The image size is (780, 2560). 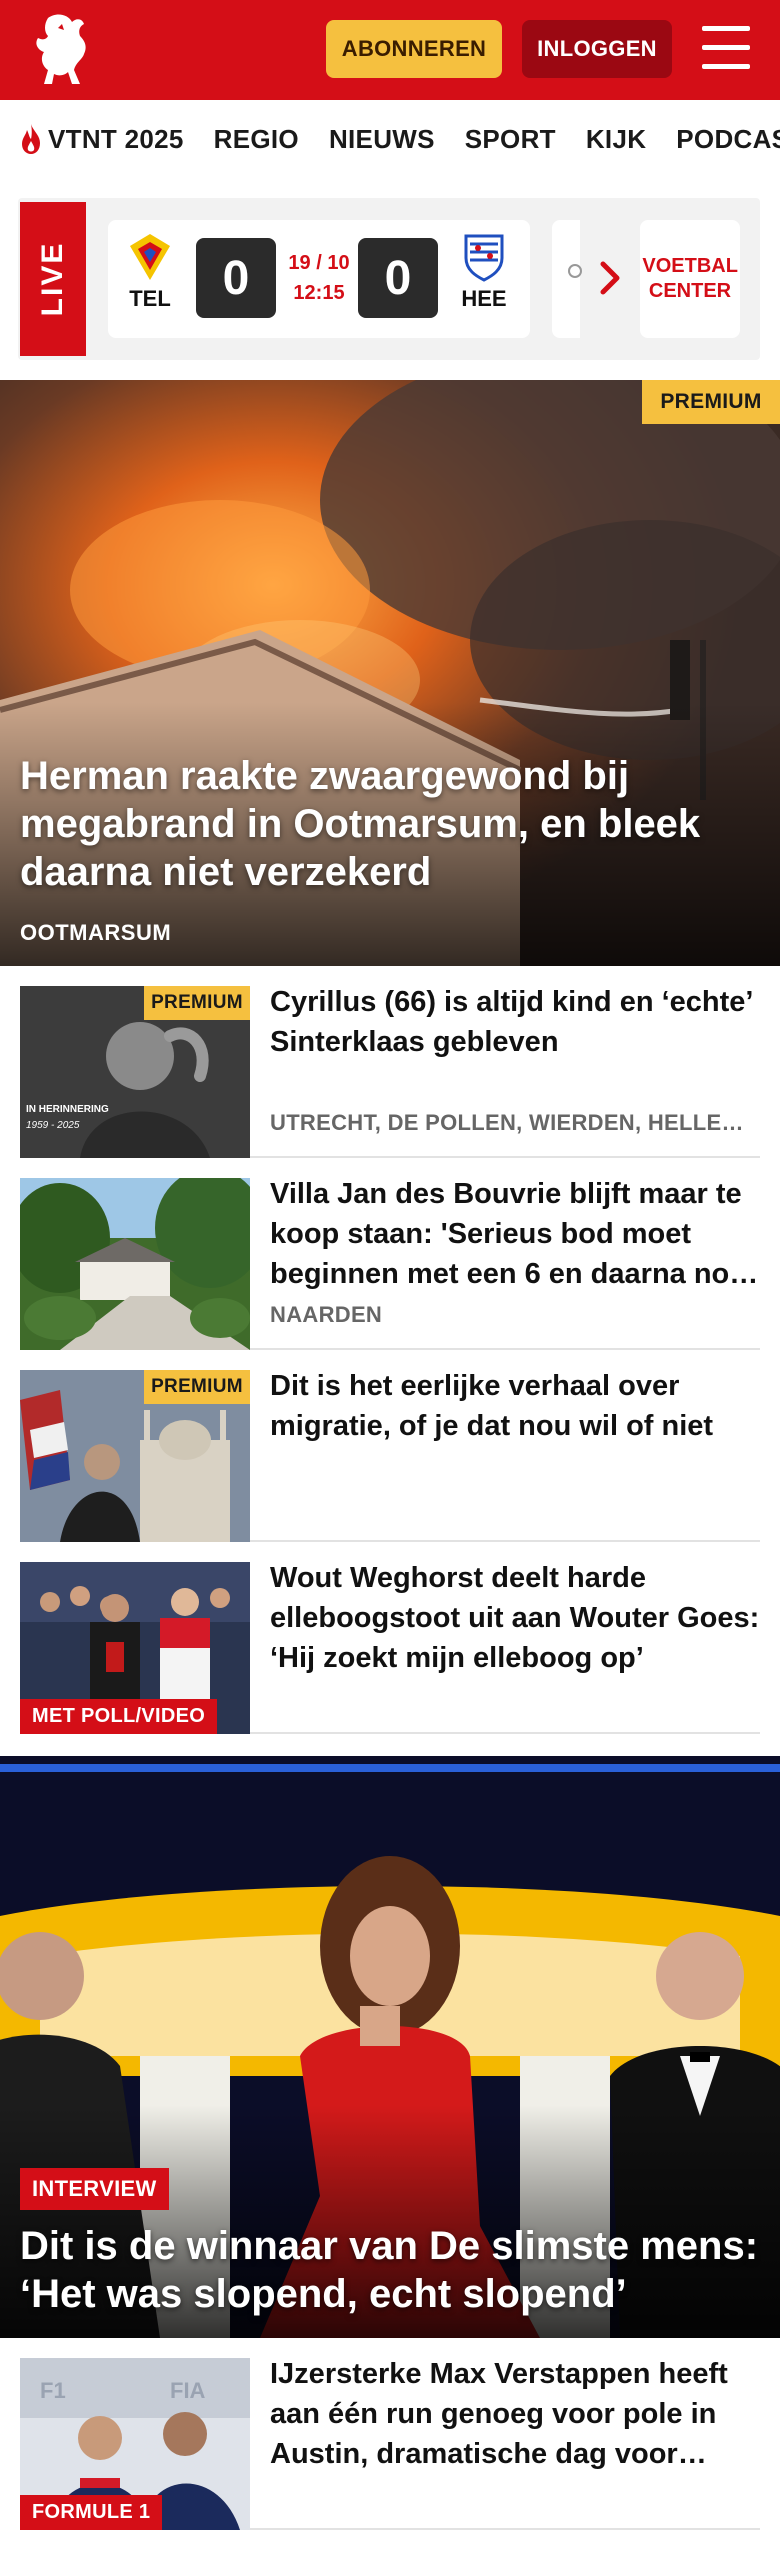 I want to click on telstar-crest-icon, so click(x=150, y=257).